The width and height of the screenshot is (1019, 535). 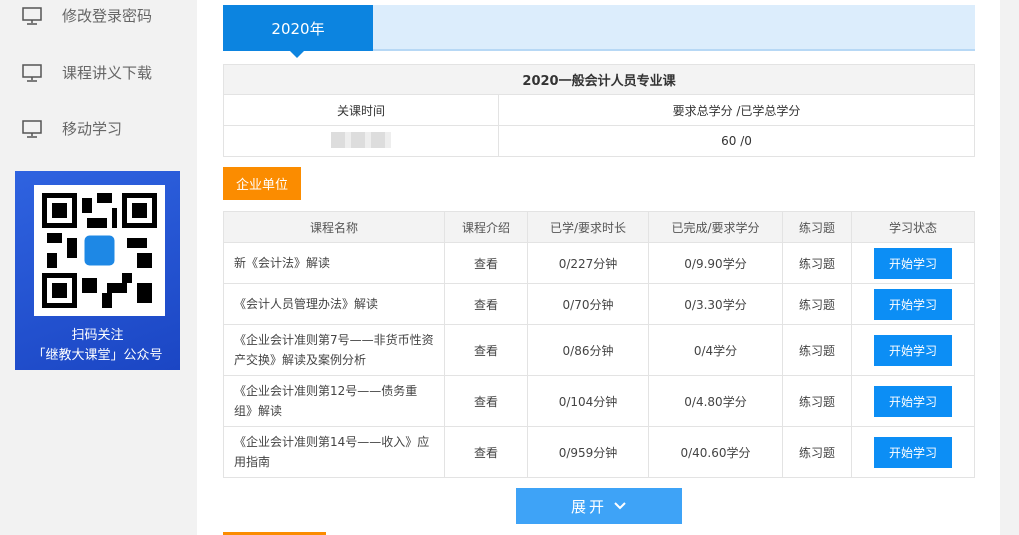 I want to click on sidebar-item-download-handouts: 课程讲义下载, so click(x=87, y=72).